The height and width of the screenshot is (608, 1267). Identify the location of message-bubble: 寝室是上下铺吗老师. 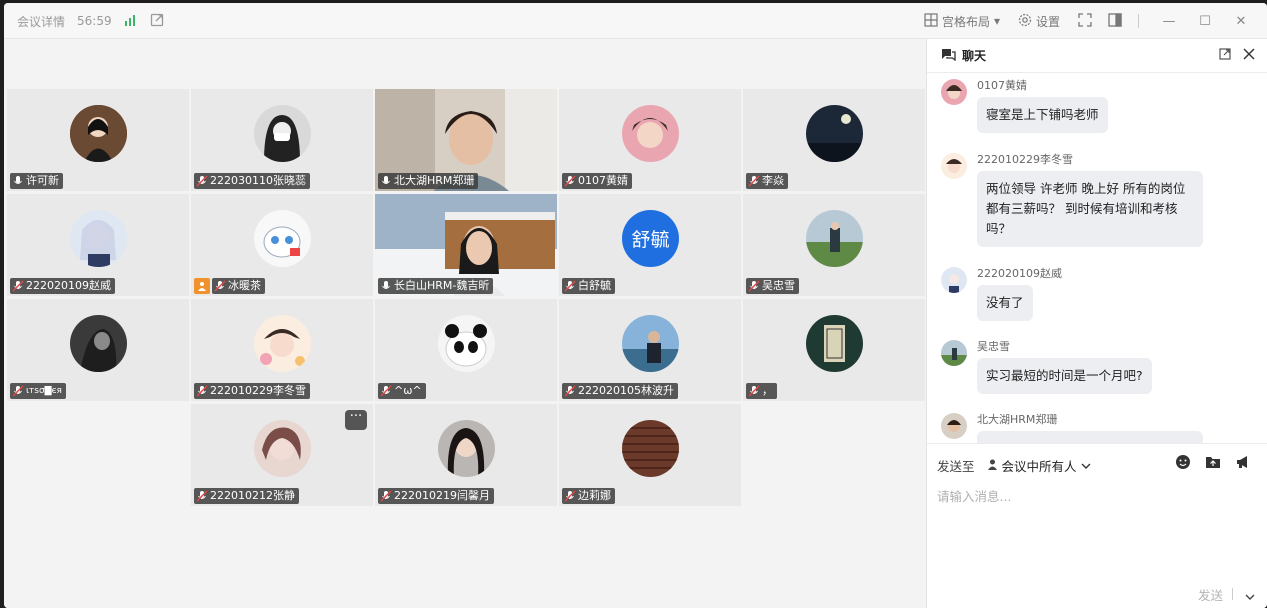
(1042, 115).